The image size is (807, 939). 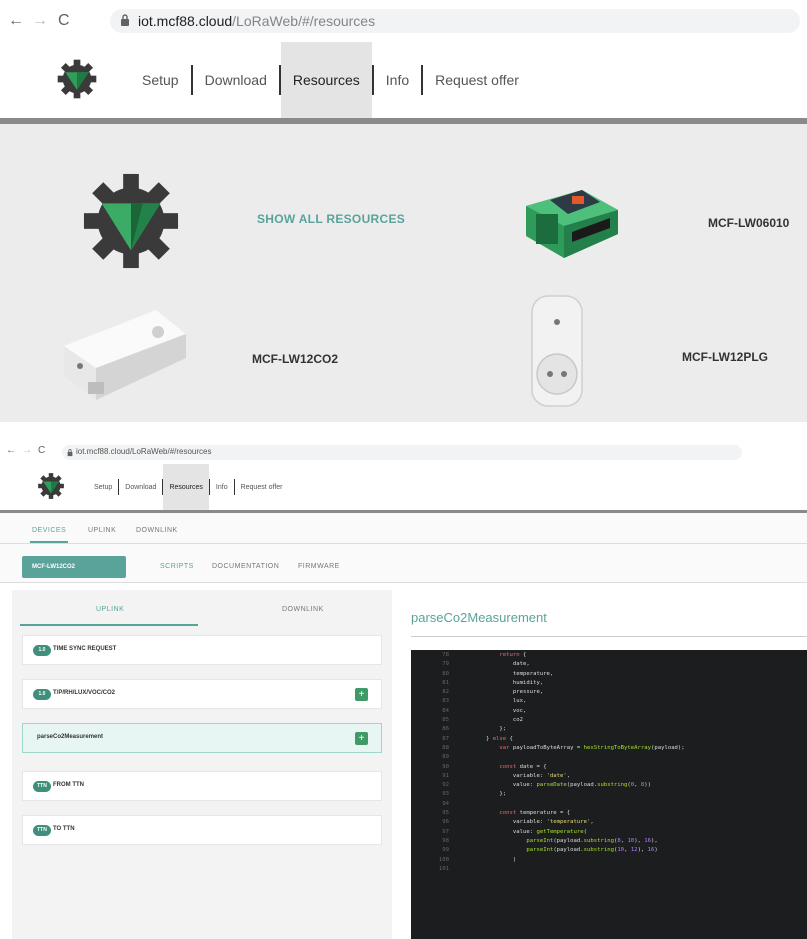 What do you see at coordinates (157, 530) in the screenshot?
I see `tab-downlink: DOWNLINK` at bounding box center [157, 530].